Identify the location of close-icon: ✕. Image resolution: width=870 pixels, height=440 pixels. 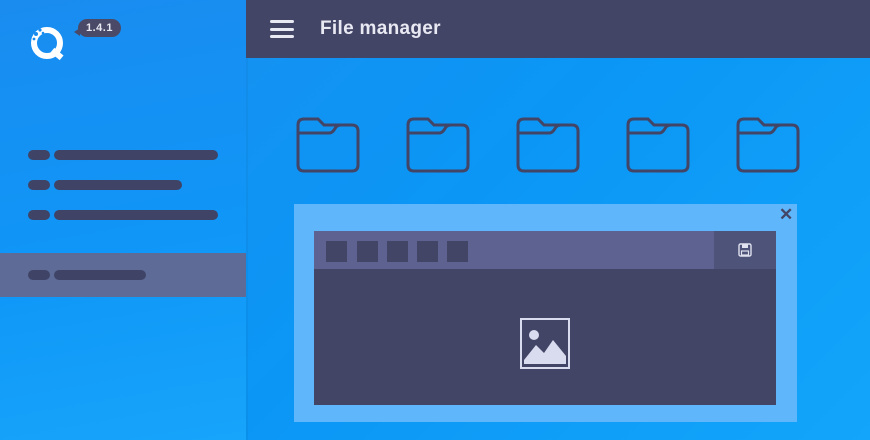
(786, 214).